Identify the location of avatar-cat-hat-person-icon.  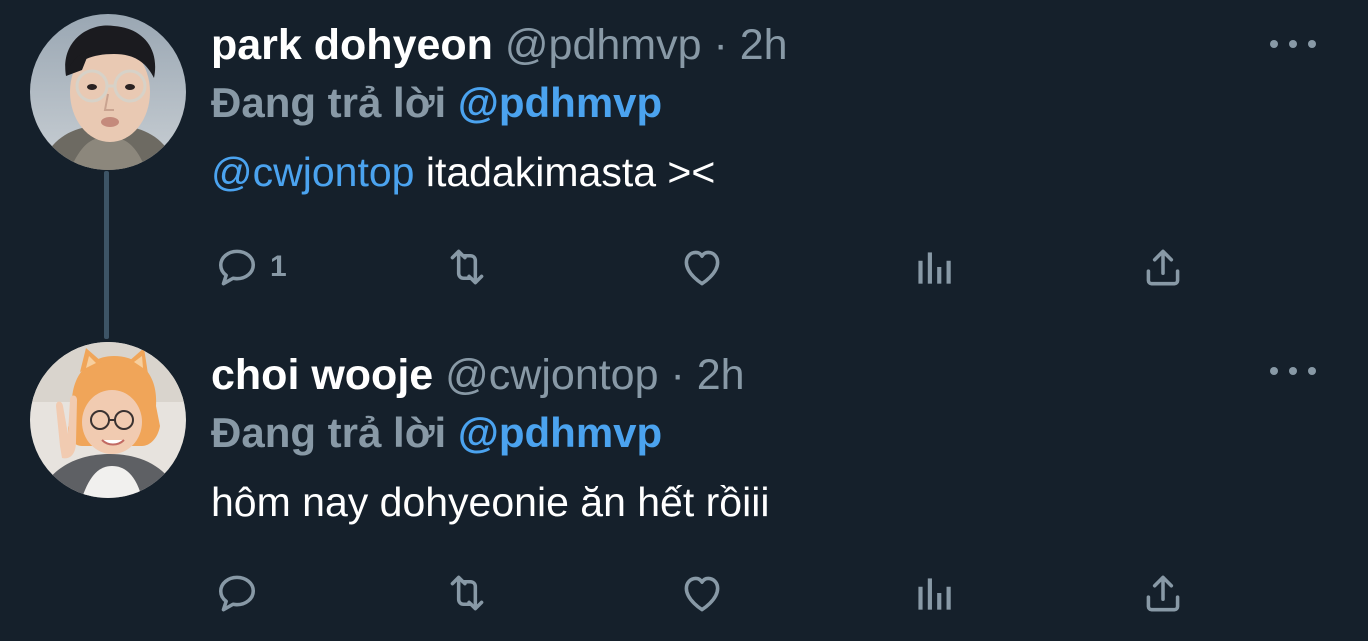
(108, 420).